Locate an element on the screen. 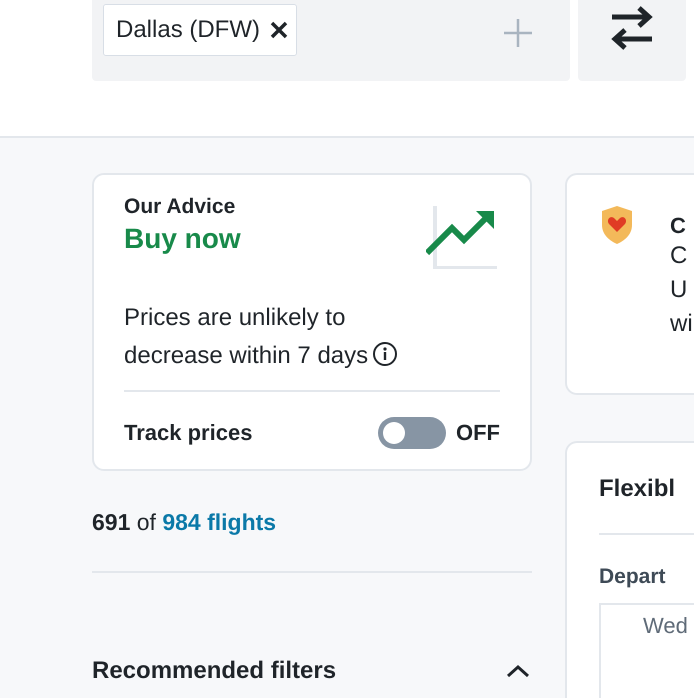 The height and width of the screenshot is (698, 694). track-prices-label: Track prices is located at coordinates (189, 433).